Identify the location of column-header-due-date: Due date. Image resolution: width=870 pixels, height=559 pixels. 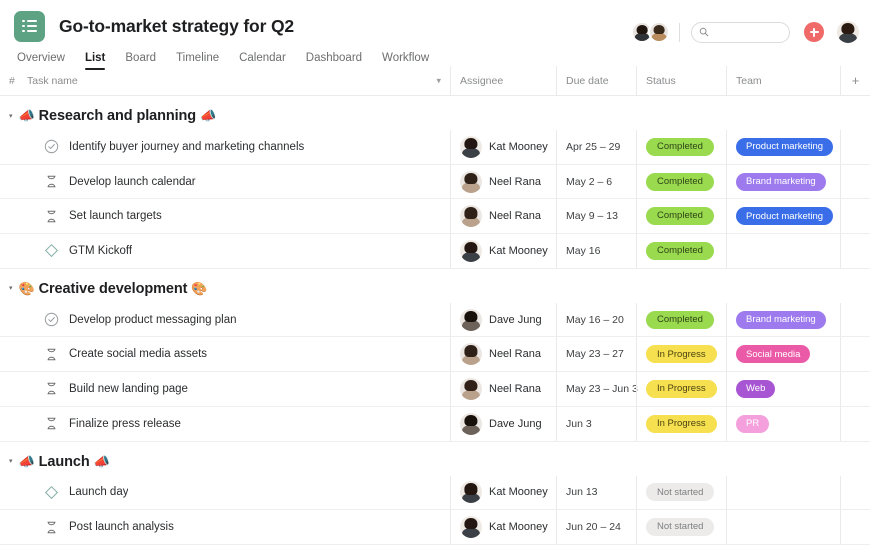
(596, 80).